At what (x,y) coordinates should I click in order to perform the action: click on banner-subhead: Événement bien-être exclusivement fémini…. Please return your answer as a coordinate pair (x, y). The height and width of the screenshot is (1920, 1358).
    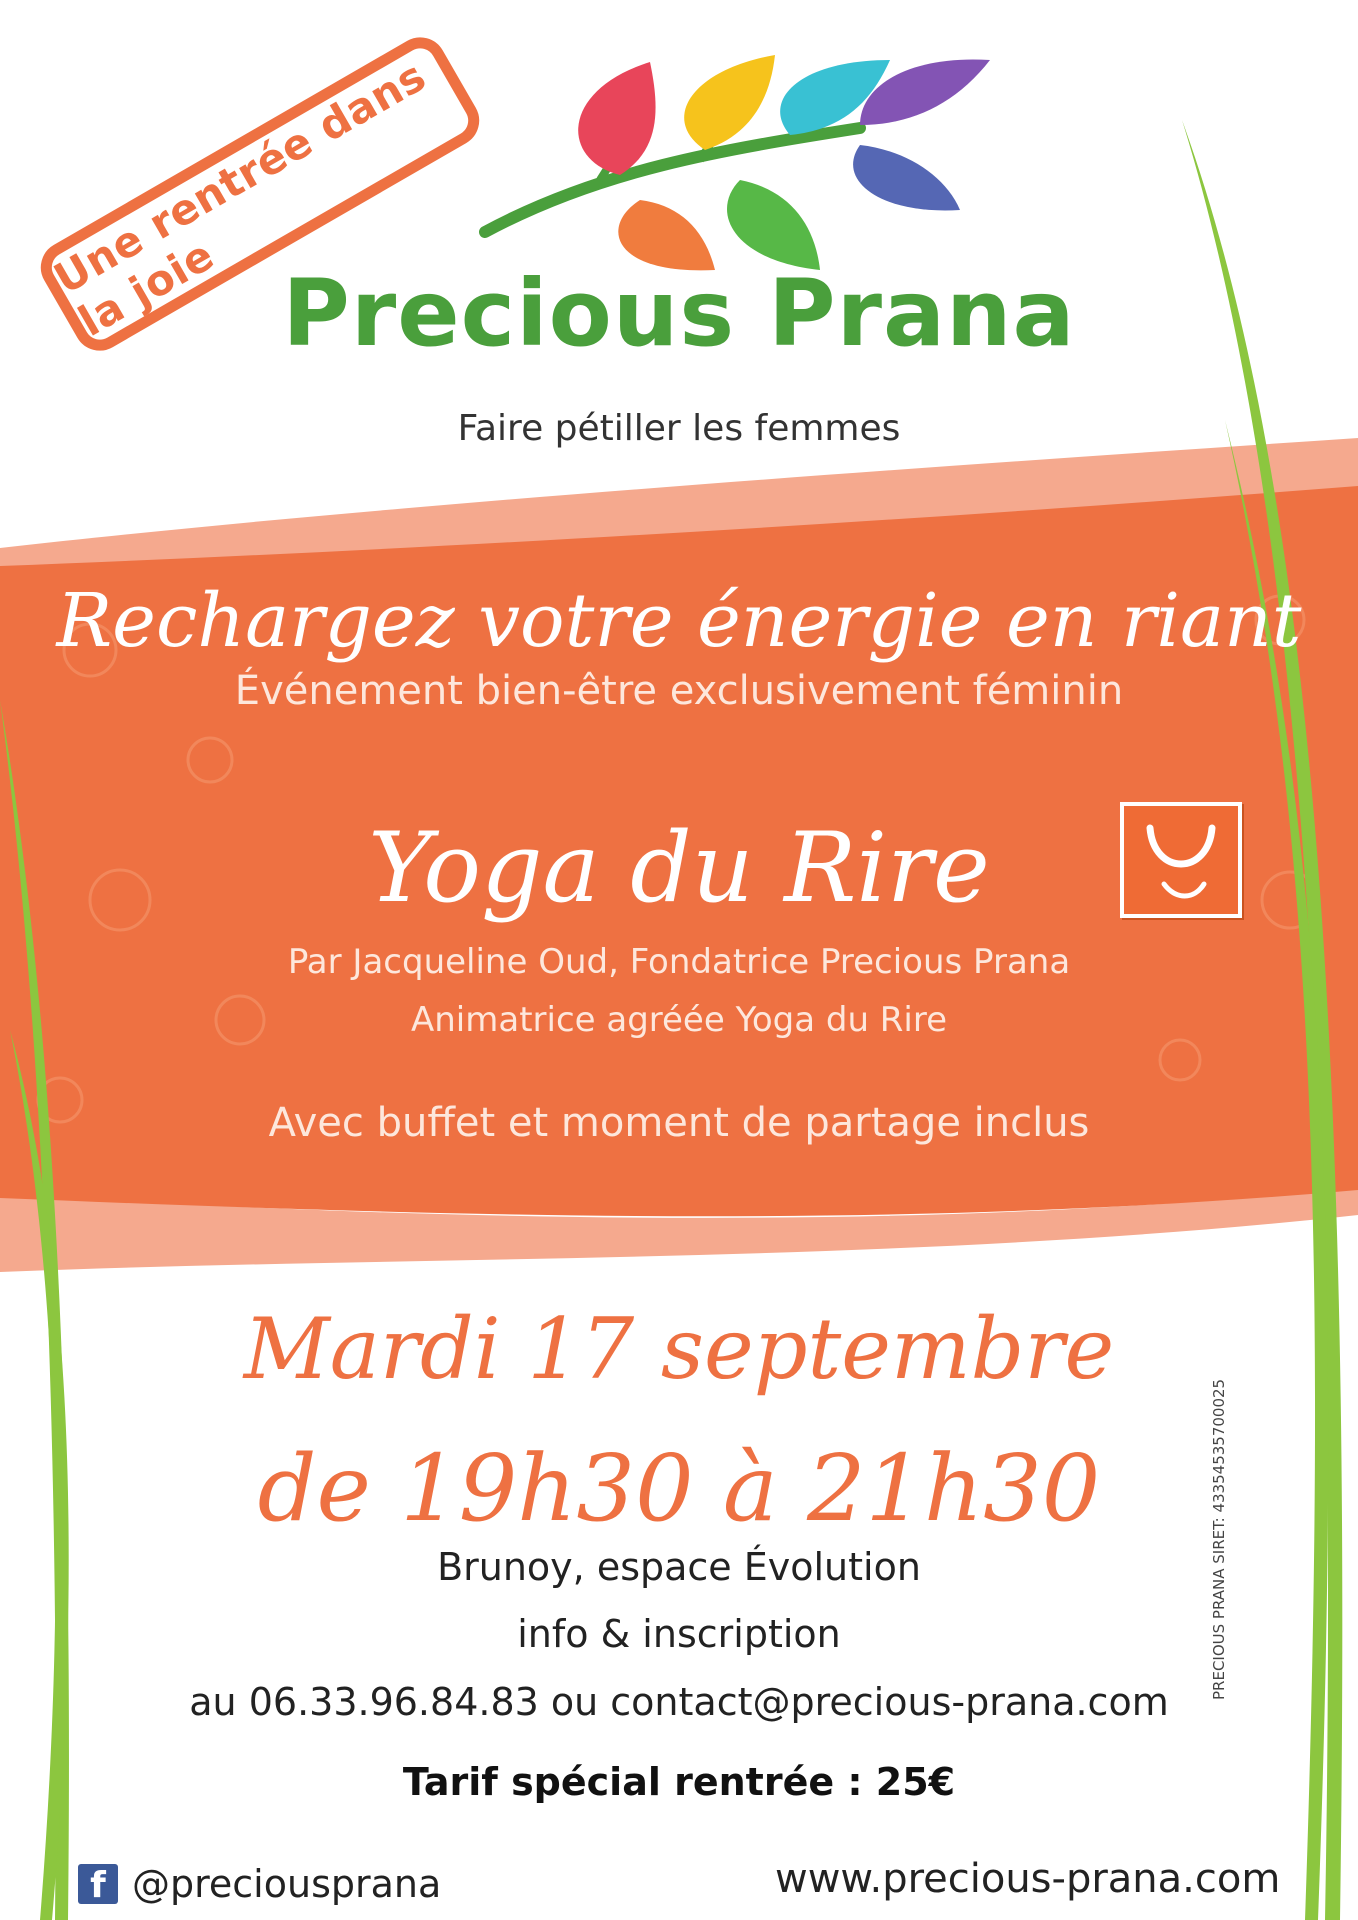
    Looking at the image, I should click on (679, 691).